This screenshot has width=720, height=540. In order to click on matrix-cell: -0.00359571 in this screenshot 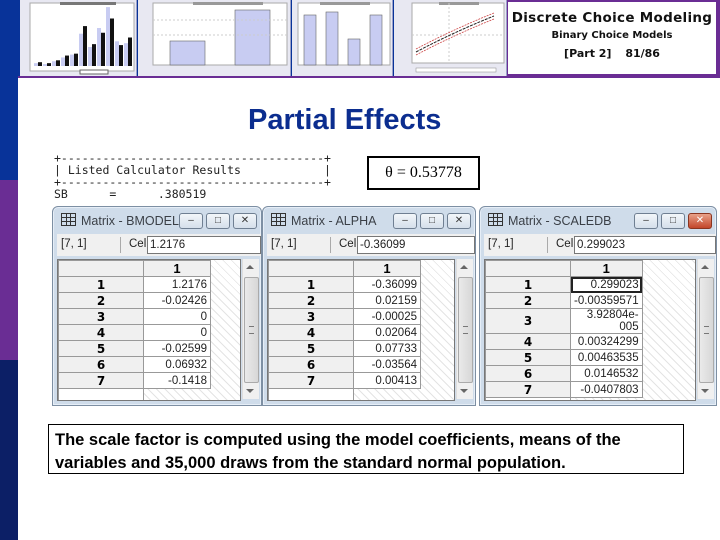, I will do `click(606, 300)`.